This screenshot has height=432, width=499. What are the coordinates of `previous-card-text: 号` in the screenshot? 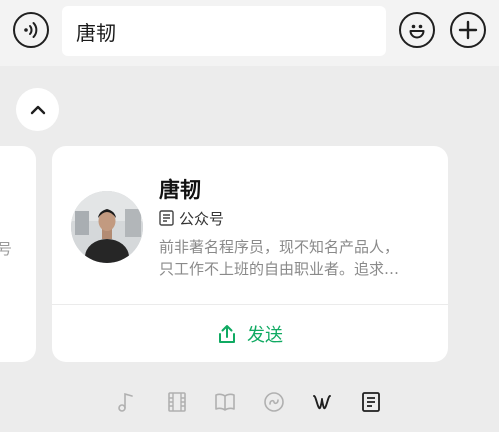 It's located at (6, 249).